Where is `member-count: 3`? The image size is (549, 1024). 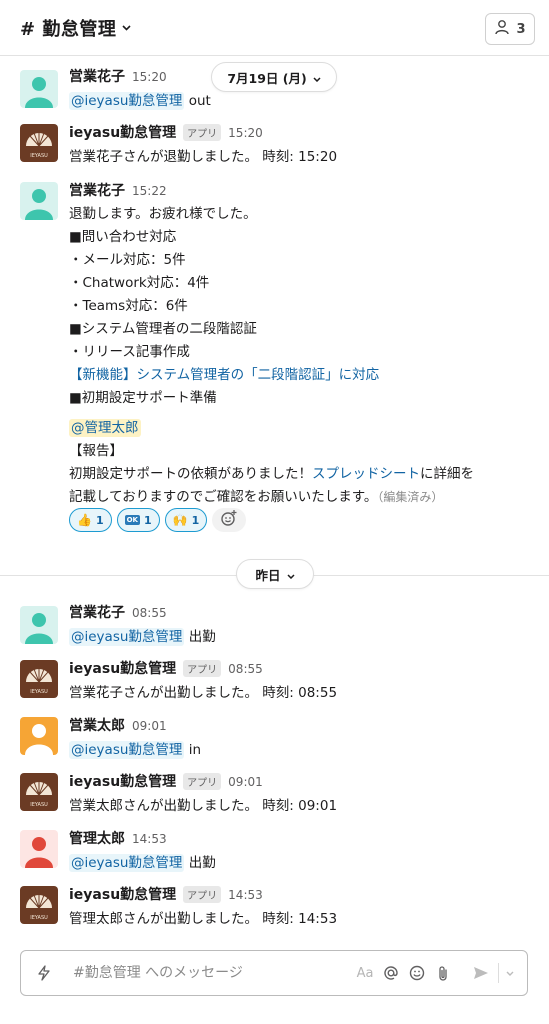
member-count: 3 is located at coordinates (521, 29).